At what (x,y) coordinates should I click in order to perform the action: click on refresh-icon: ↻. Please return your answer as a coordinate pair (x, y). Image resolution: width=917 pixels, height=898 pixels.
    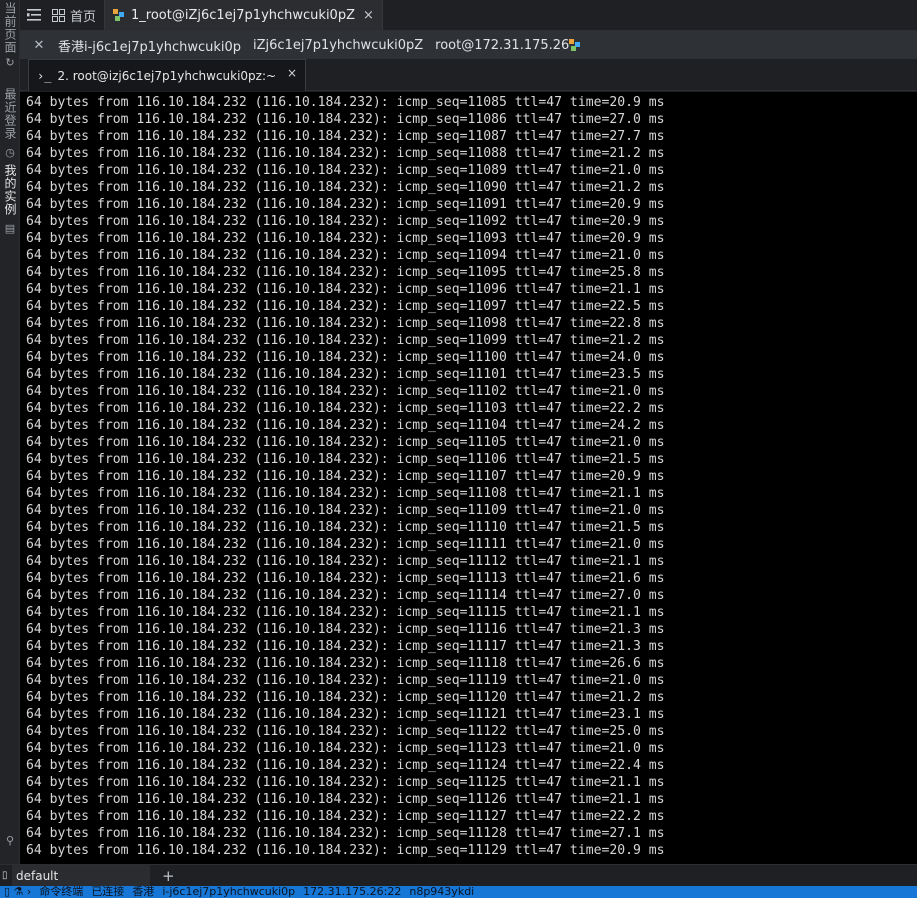
    Looking at the image, I should click on (10, 62).